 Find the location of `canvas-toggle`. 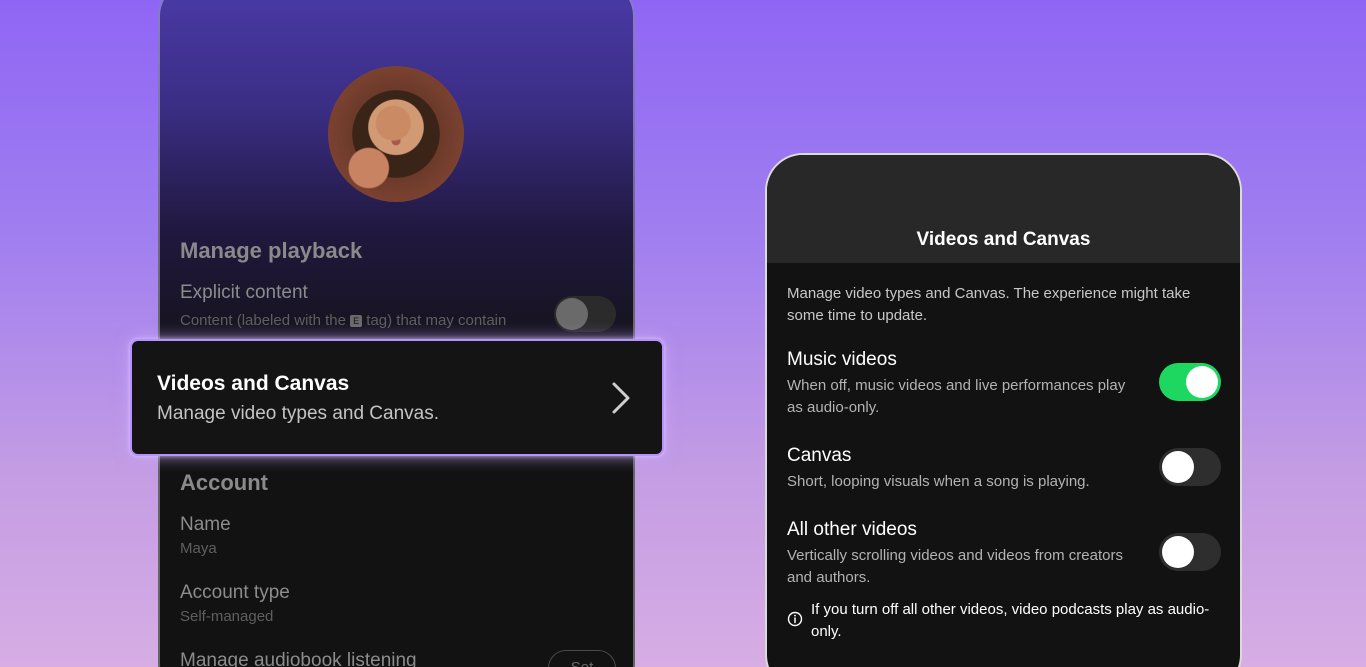

canvas-toggle is located at coordinates (1190, 467).